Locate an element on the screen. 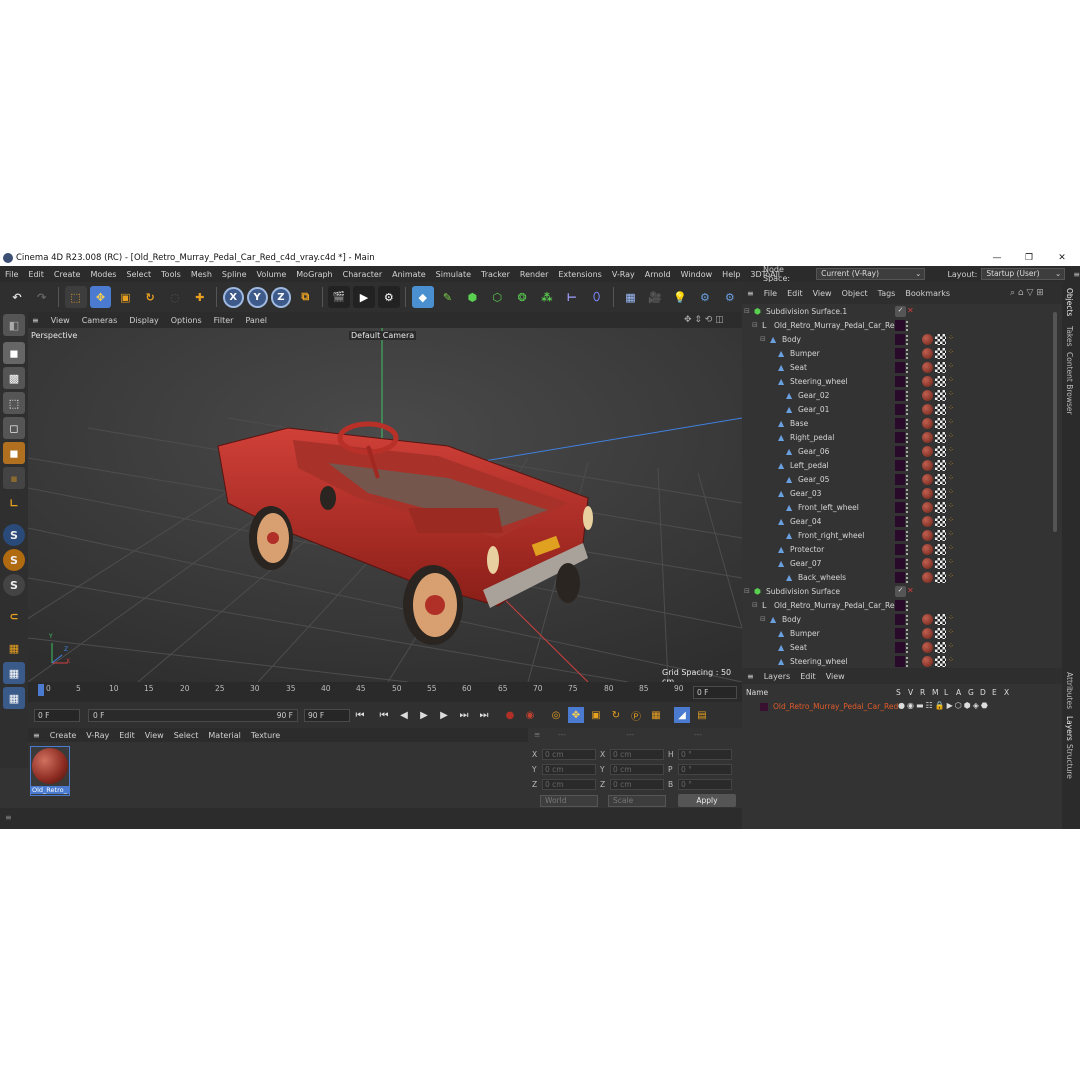 This screenshot has height=1080, width=1080. rotate-tool-icon: ↻ is located at coordinates (150, 297).